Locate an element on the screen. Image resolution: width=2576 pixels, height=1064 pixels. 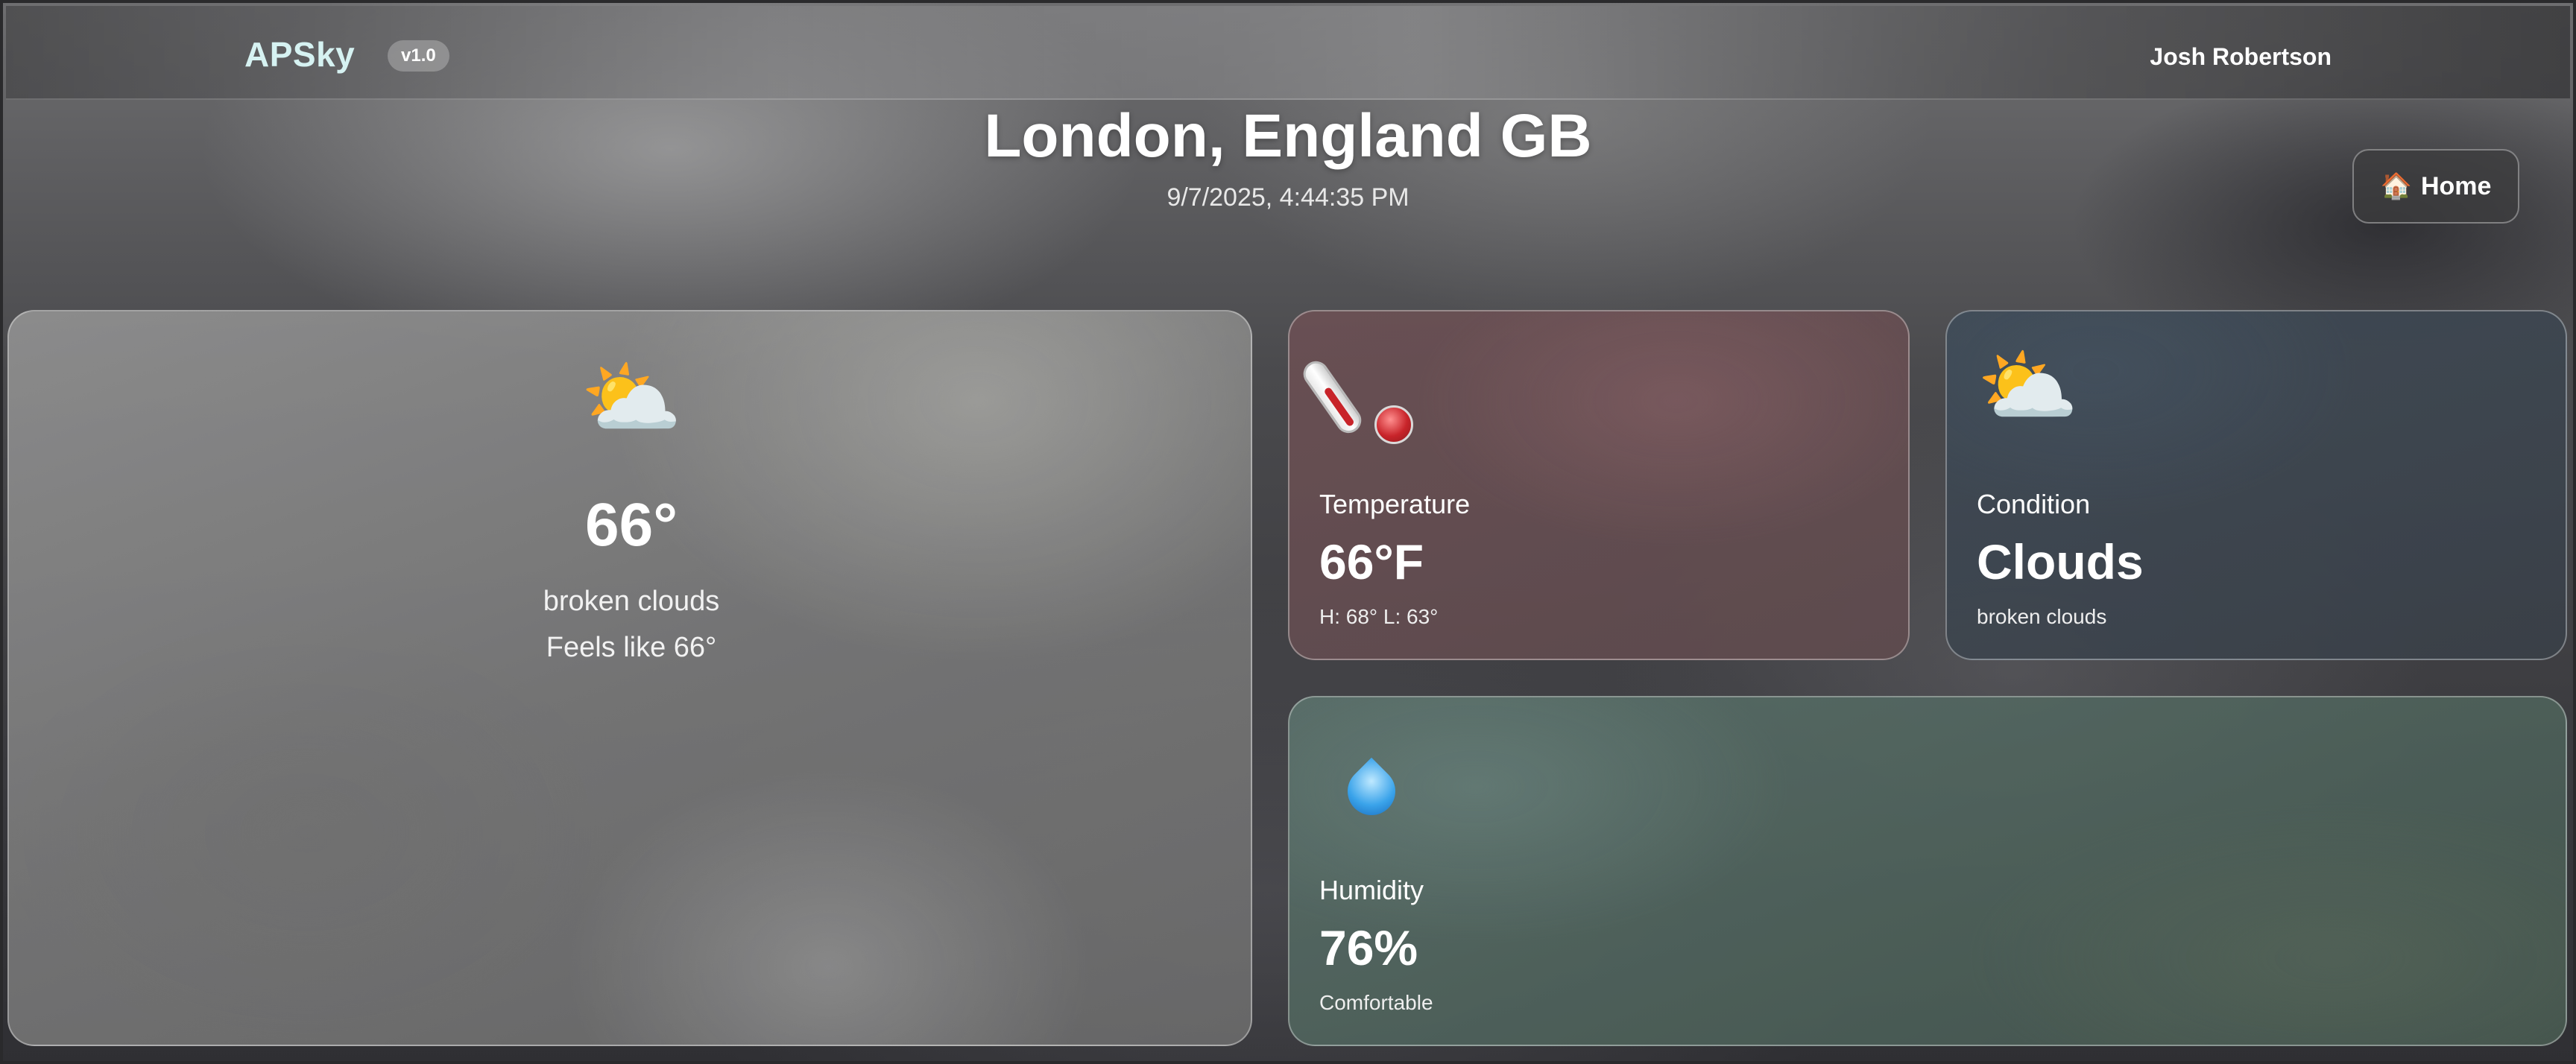
humidity-label: Humidity is located at coordinates (1371, 890).